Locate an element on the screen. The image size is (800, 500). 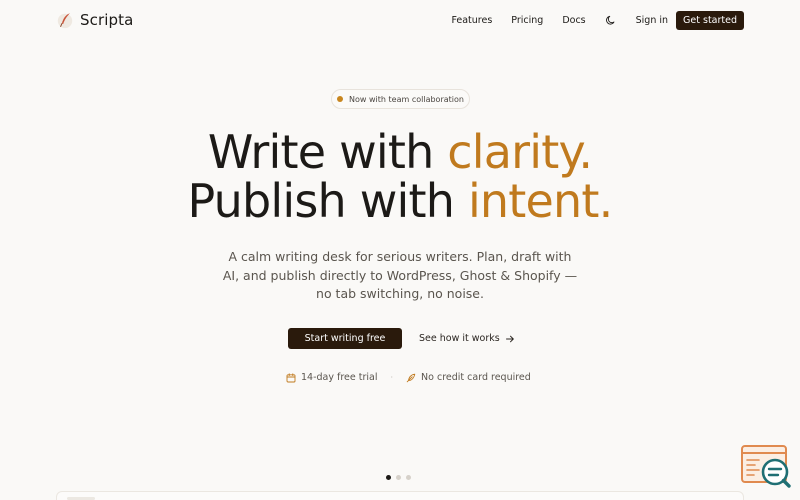
carousel-dots is located at coordinates (398, 477).